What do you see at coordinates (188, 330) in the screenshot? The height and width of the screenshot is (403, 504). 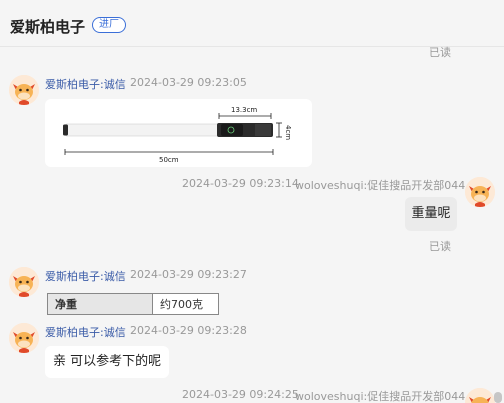 I see `message-time: 2024-03-29 09:23:28` at bounding box center [188, 330].